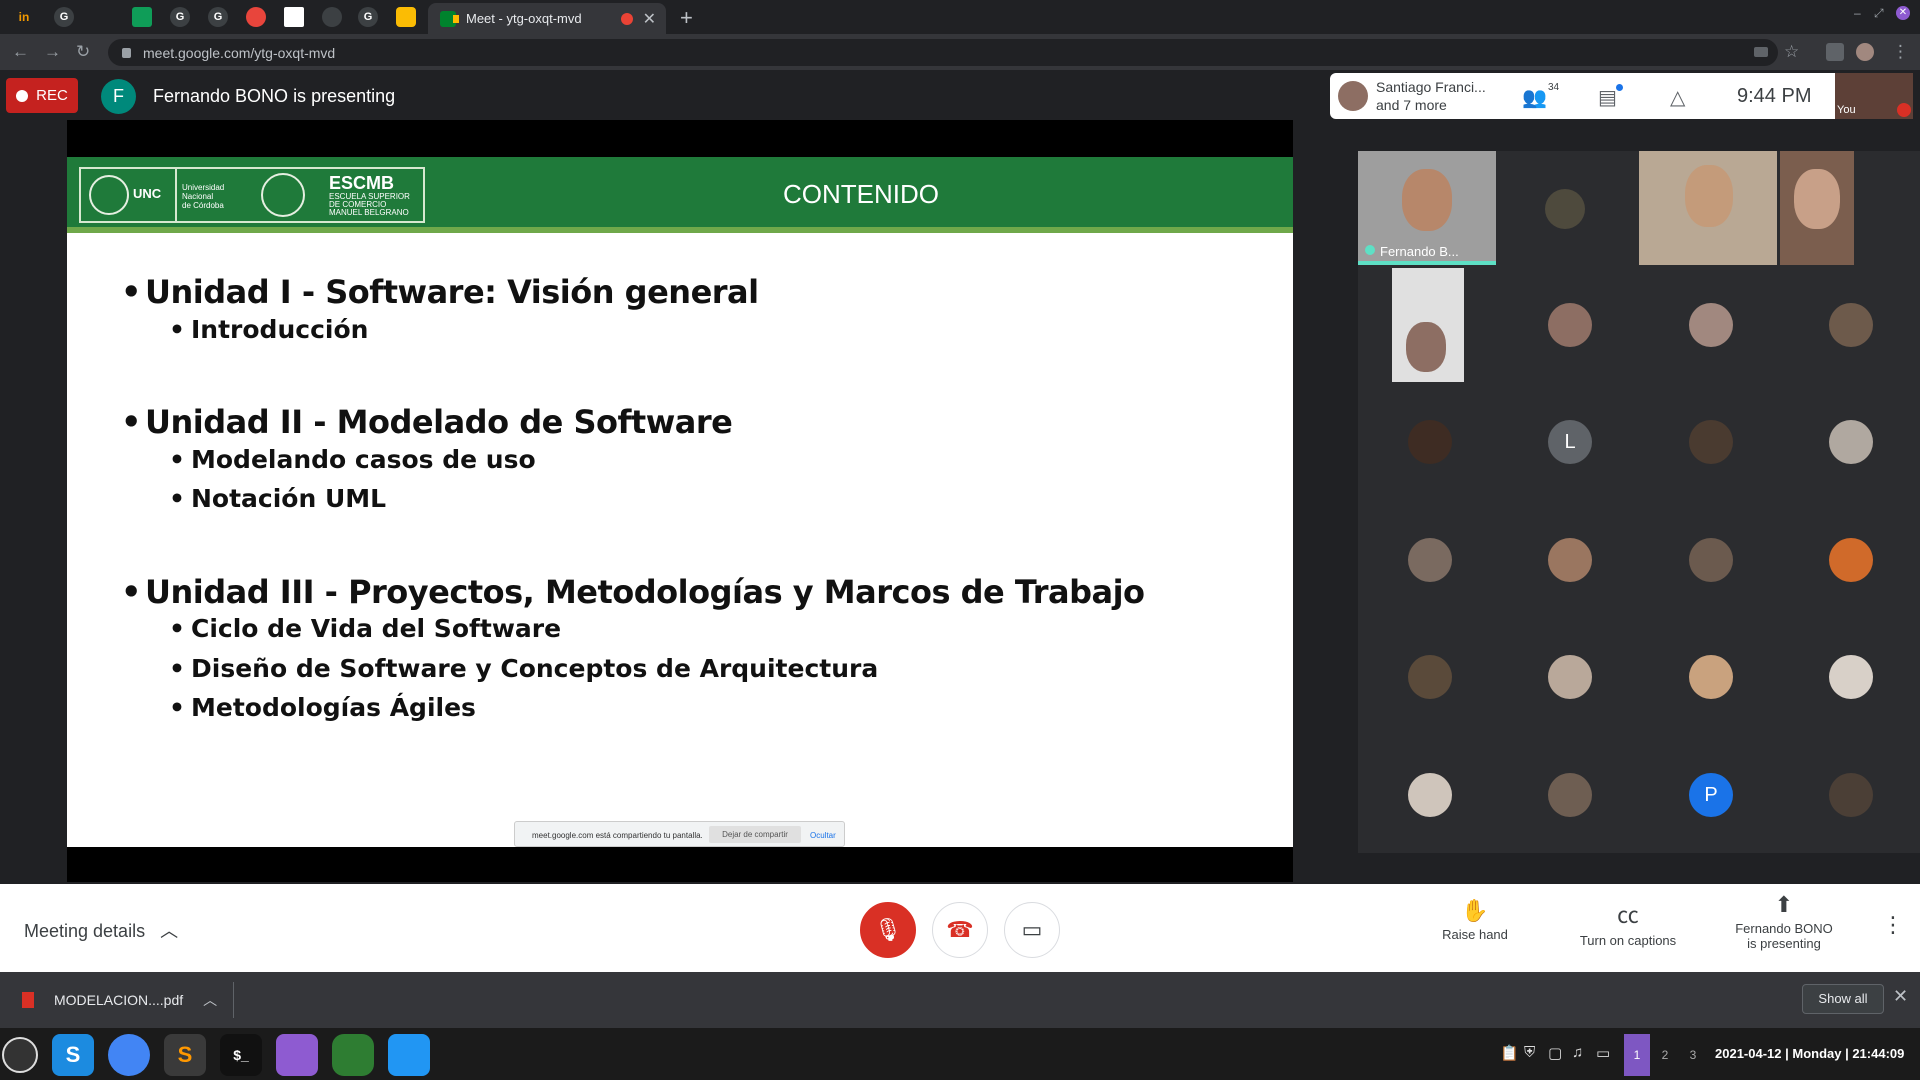  Describe the element at coordinates (52, 52) in the screenshot. I see `forward-button: →` at that location.